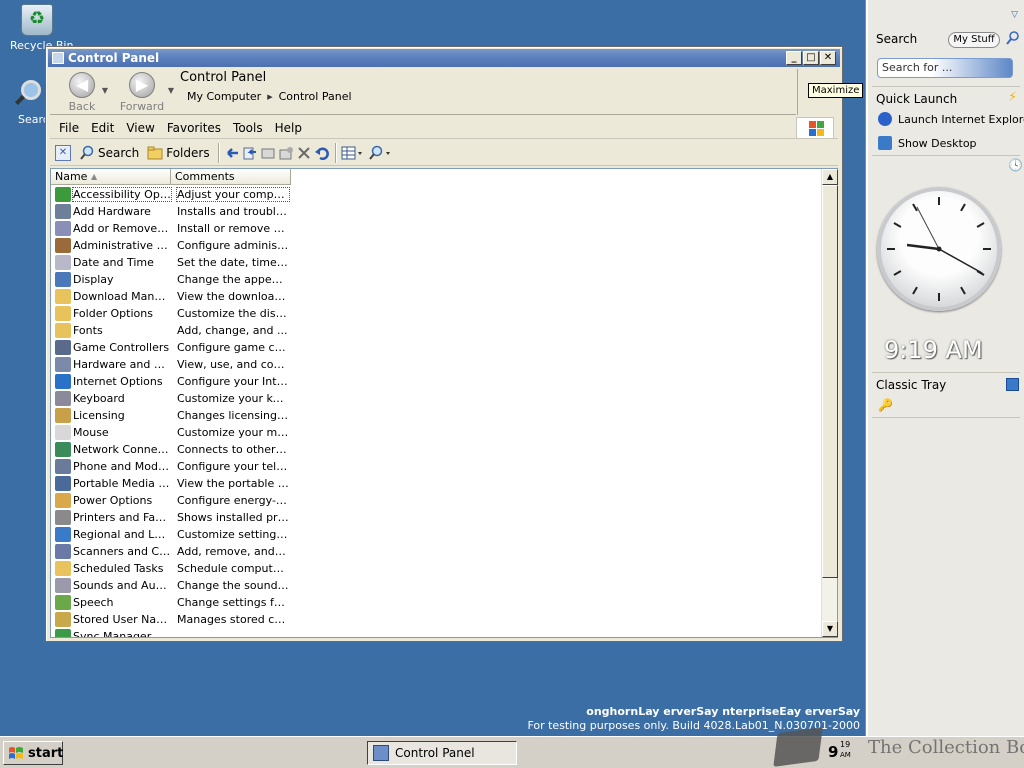 This screenshot has width=1024, height=768. Describe the element at coordinates (1014, 15) in the screenshot. I see `sidebar-menu-chevron-icon: ▽` at that location.